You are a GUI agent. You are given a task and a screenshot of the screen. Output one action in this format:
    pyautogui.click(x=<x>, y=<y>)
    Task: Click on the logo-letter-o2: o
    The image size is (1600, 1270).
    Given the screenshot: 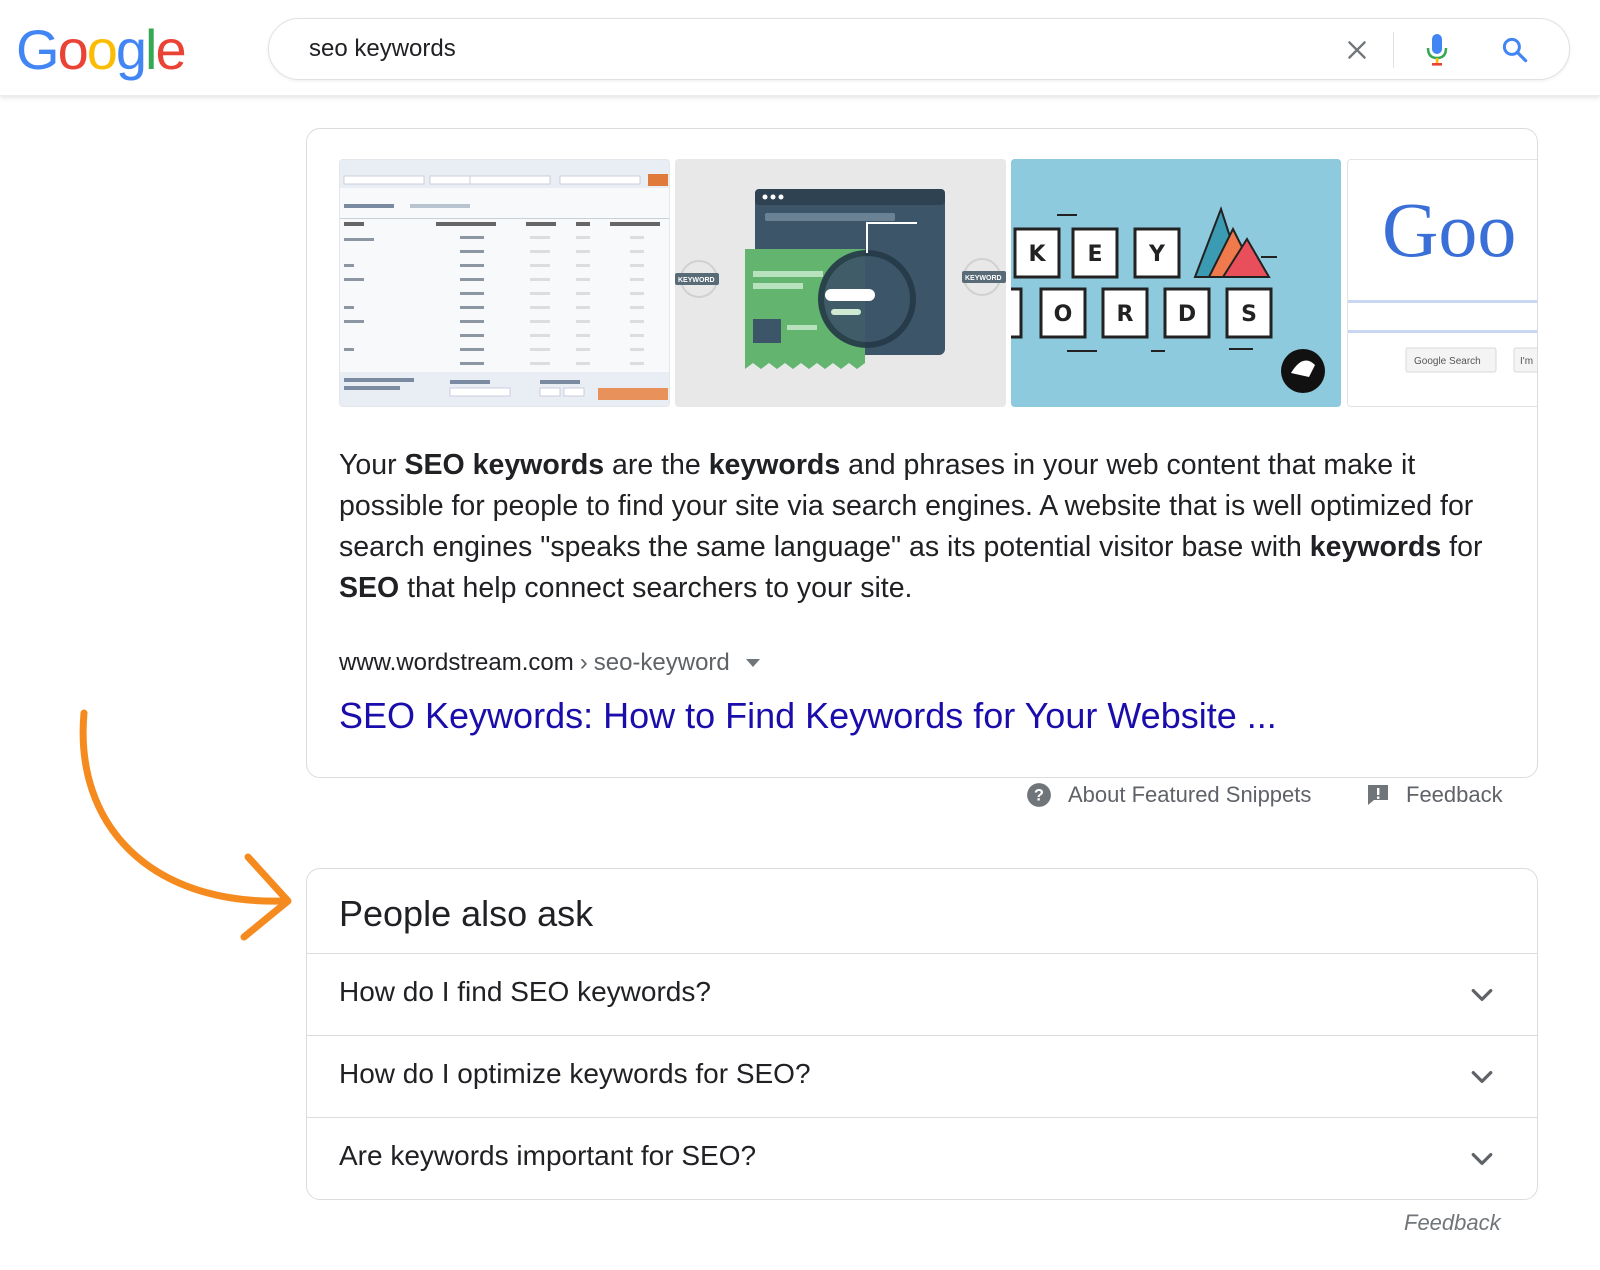 What is the action you would take?
    pyautogui.click(x=102, y=49)
    